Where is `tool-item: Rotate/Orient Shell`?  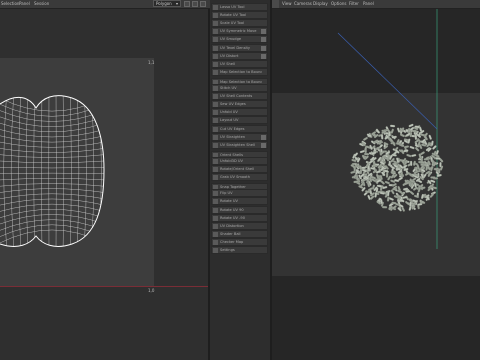 tool-item: Rotate/Orient Shell is located at coordinates (239, 169).